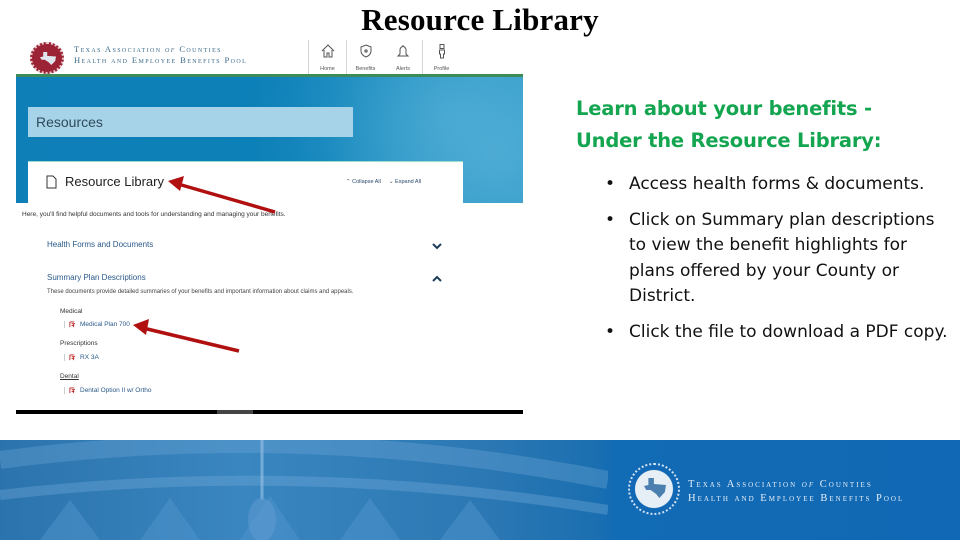  I want to click on capitol-dome-photo, so click(304, 490).